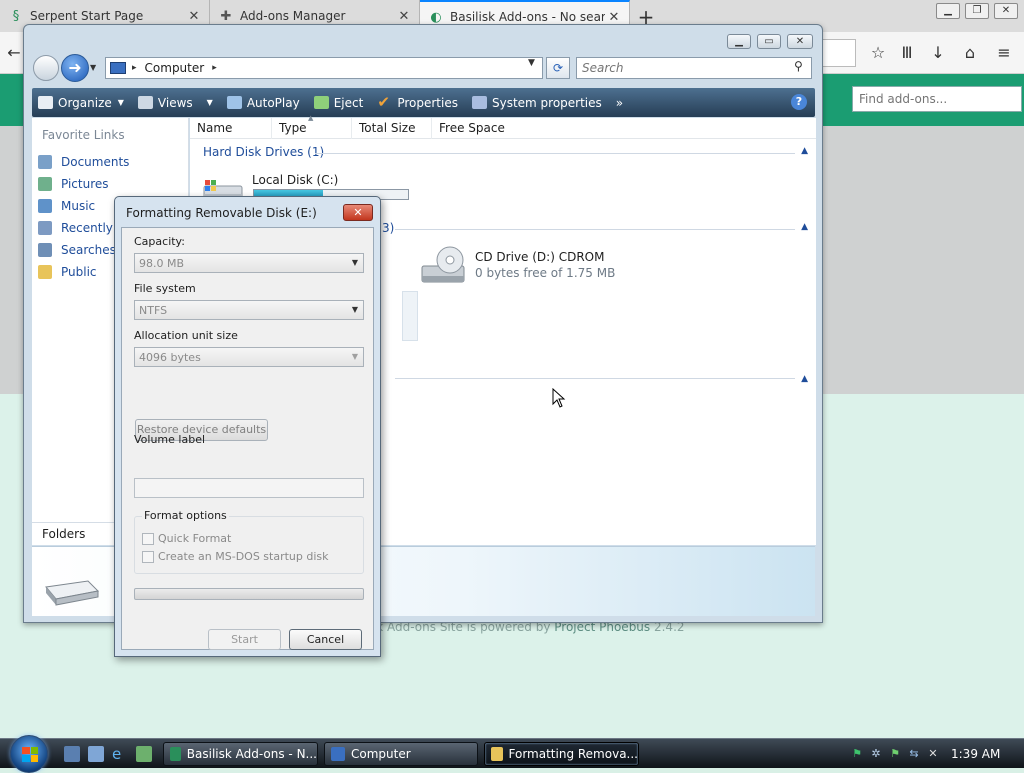 Image resolution: width=1024 pixels, height=773 pixels. What do you see at coordinates (381, 754) in the screenshot?
I see `task-label: Computer` at bounding box center [381, 754].